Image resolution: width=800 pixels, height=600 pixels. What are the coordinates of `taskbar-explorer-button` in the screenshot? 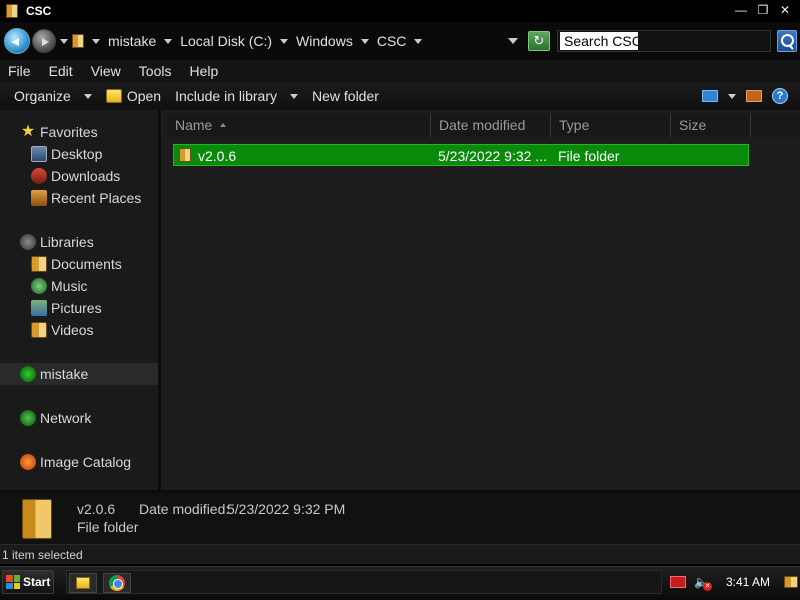 It's located at (83, 583).